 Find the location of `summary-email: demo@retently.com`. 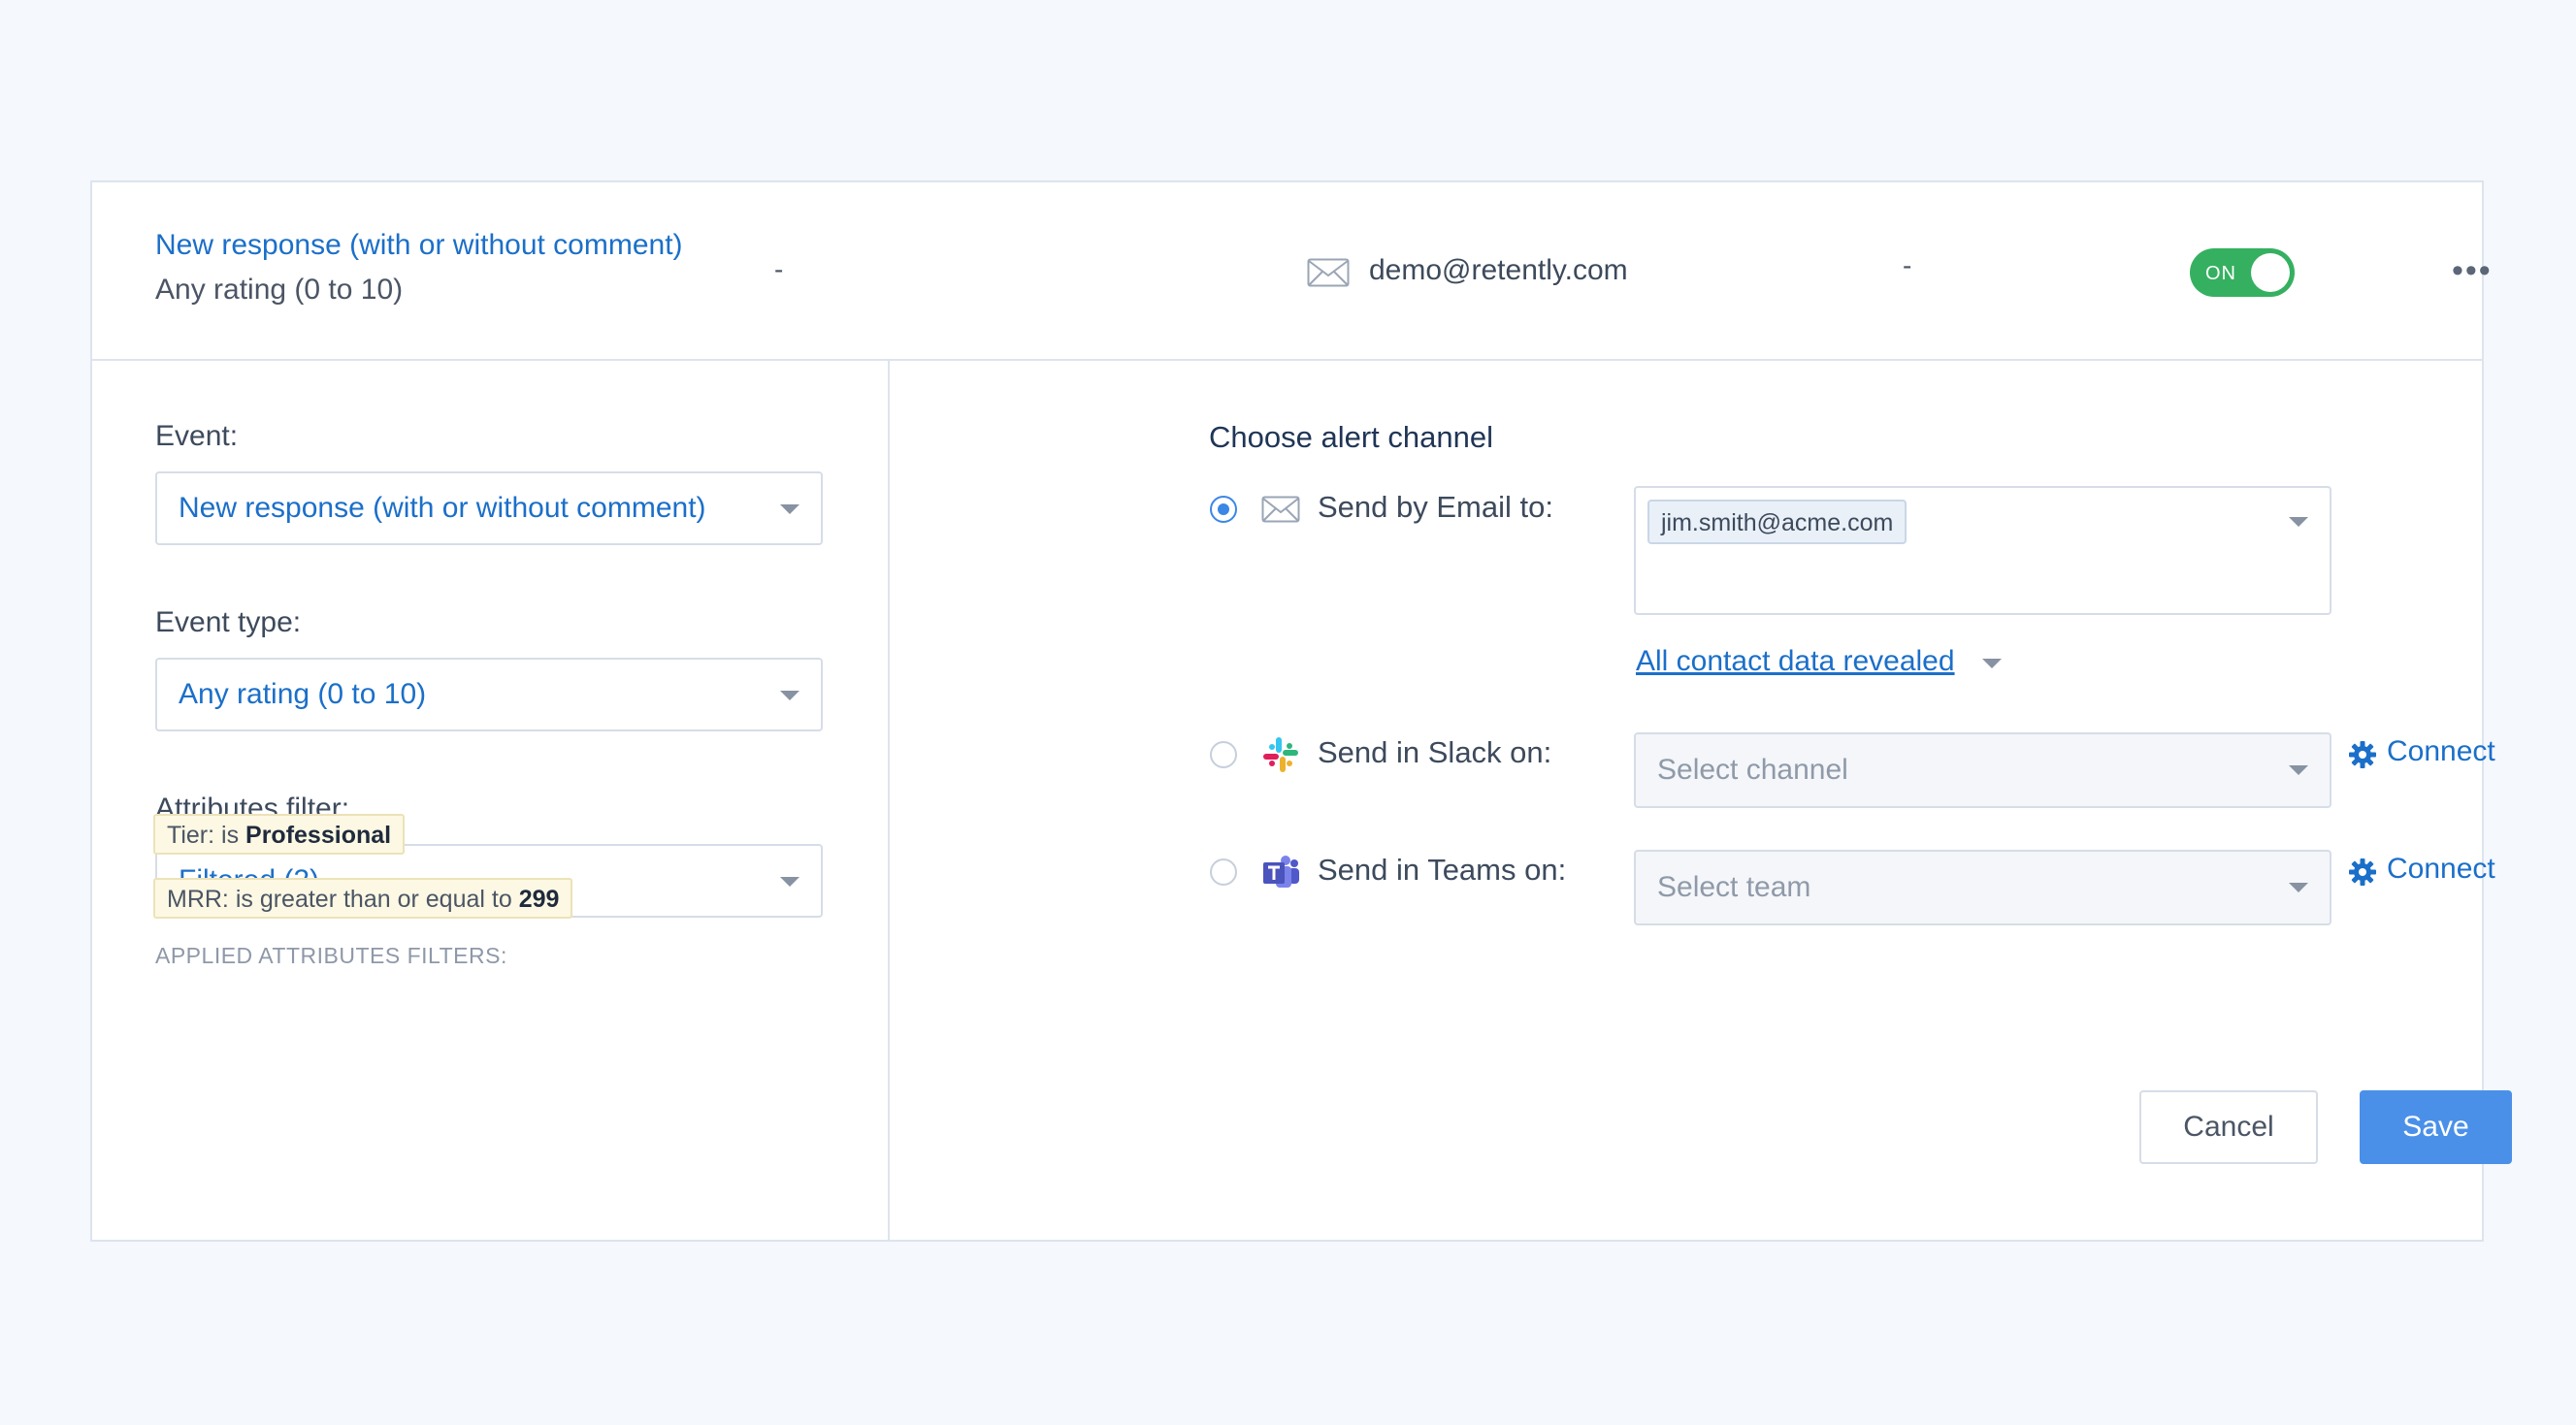

summary-email: demo@retently.com is located at coordinates (1499, 270).